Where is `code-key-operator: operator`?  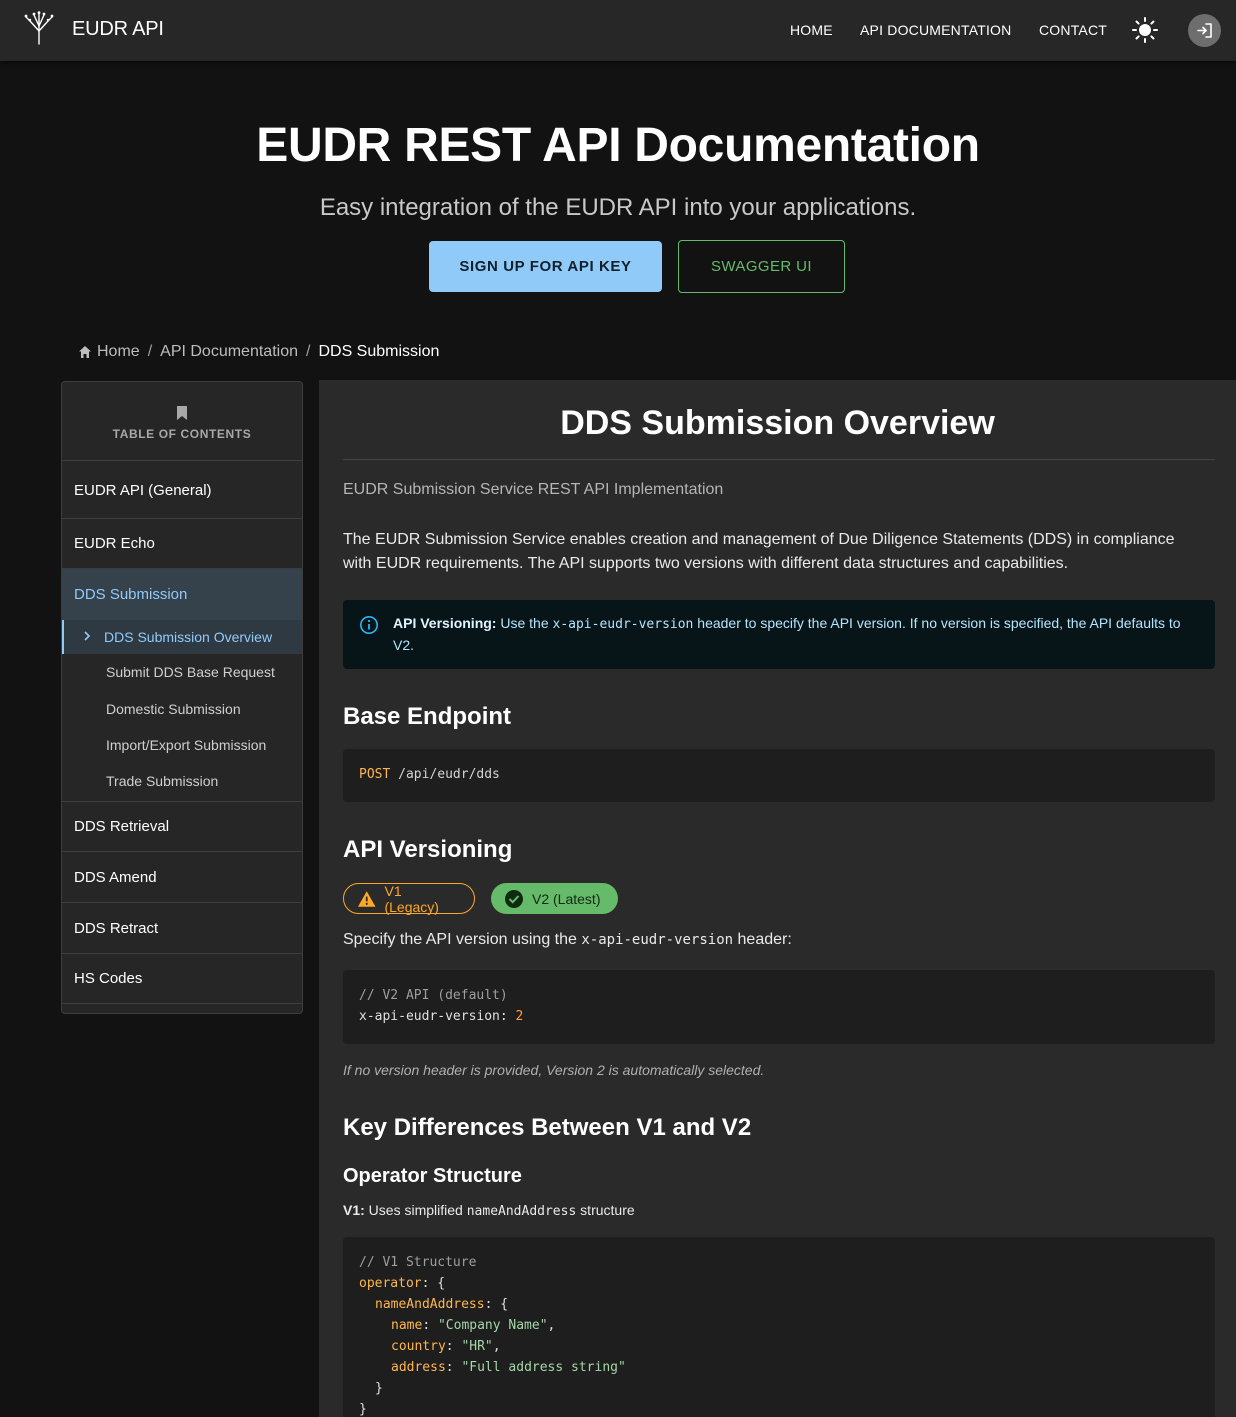 code-key-operator: operator is located at coordinates (390, 1283).